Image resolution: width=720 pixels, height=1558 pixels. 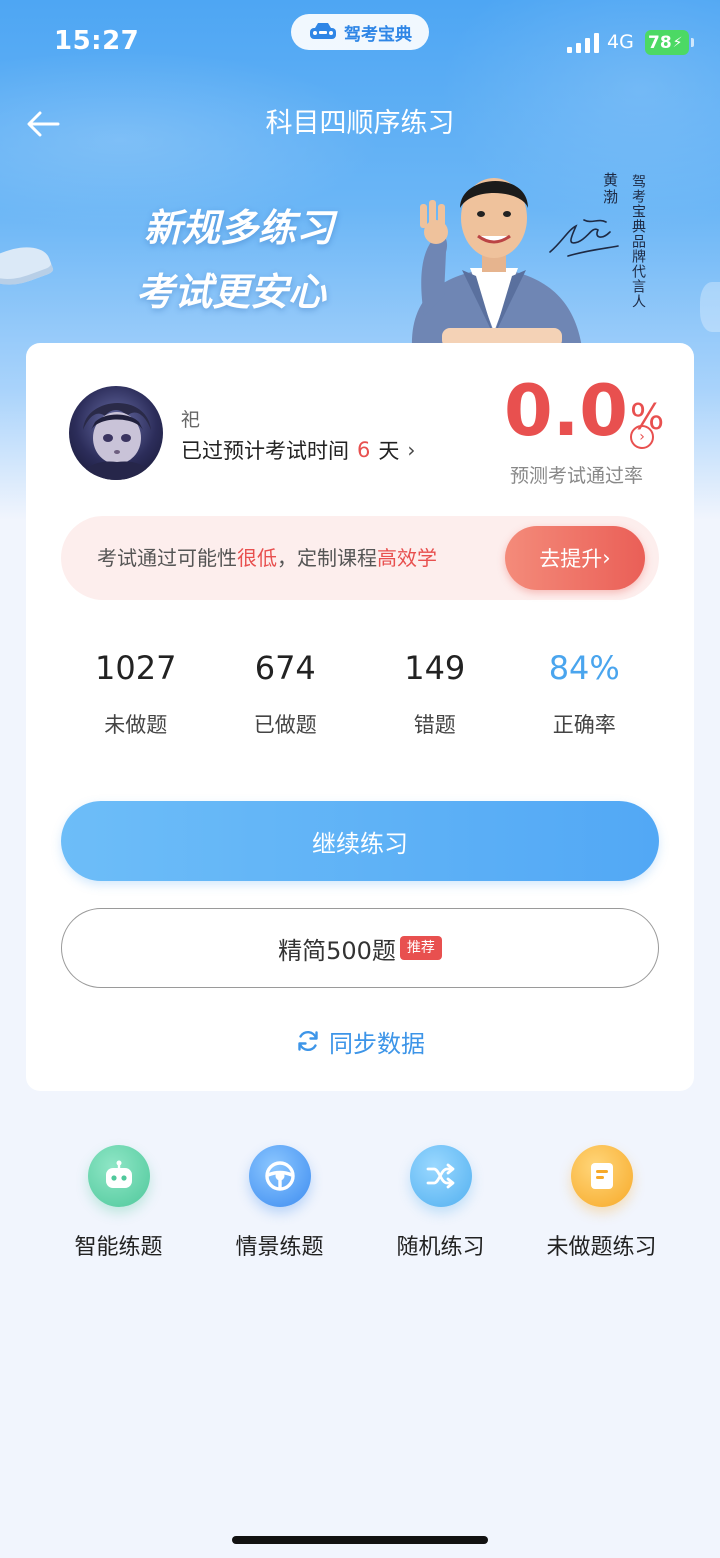 What do you see at coordinates (239, 228) in the screenshot?
I see `slogan-line-1: 新规多练习` at bounding box center [239, 228].